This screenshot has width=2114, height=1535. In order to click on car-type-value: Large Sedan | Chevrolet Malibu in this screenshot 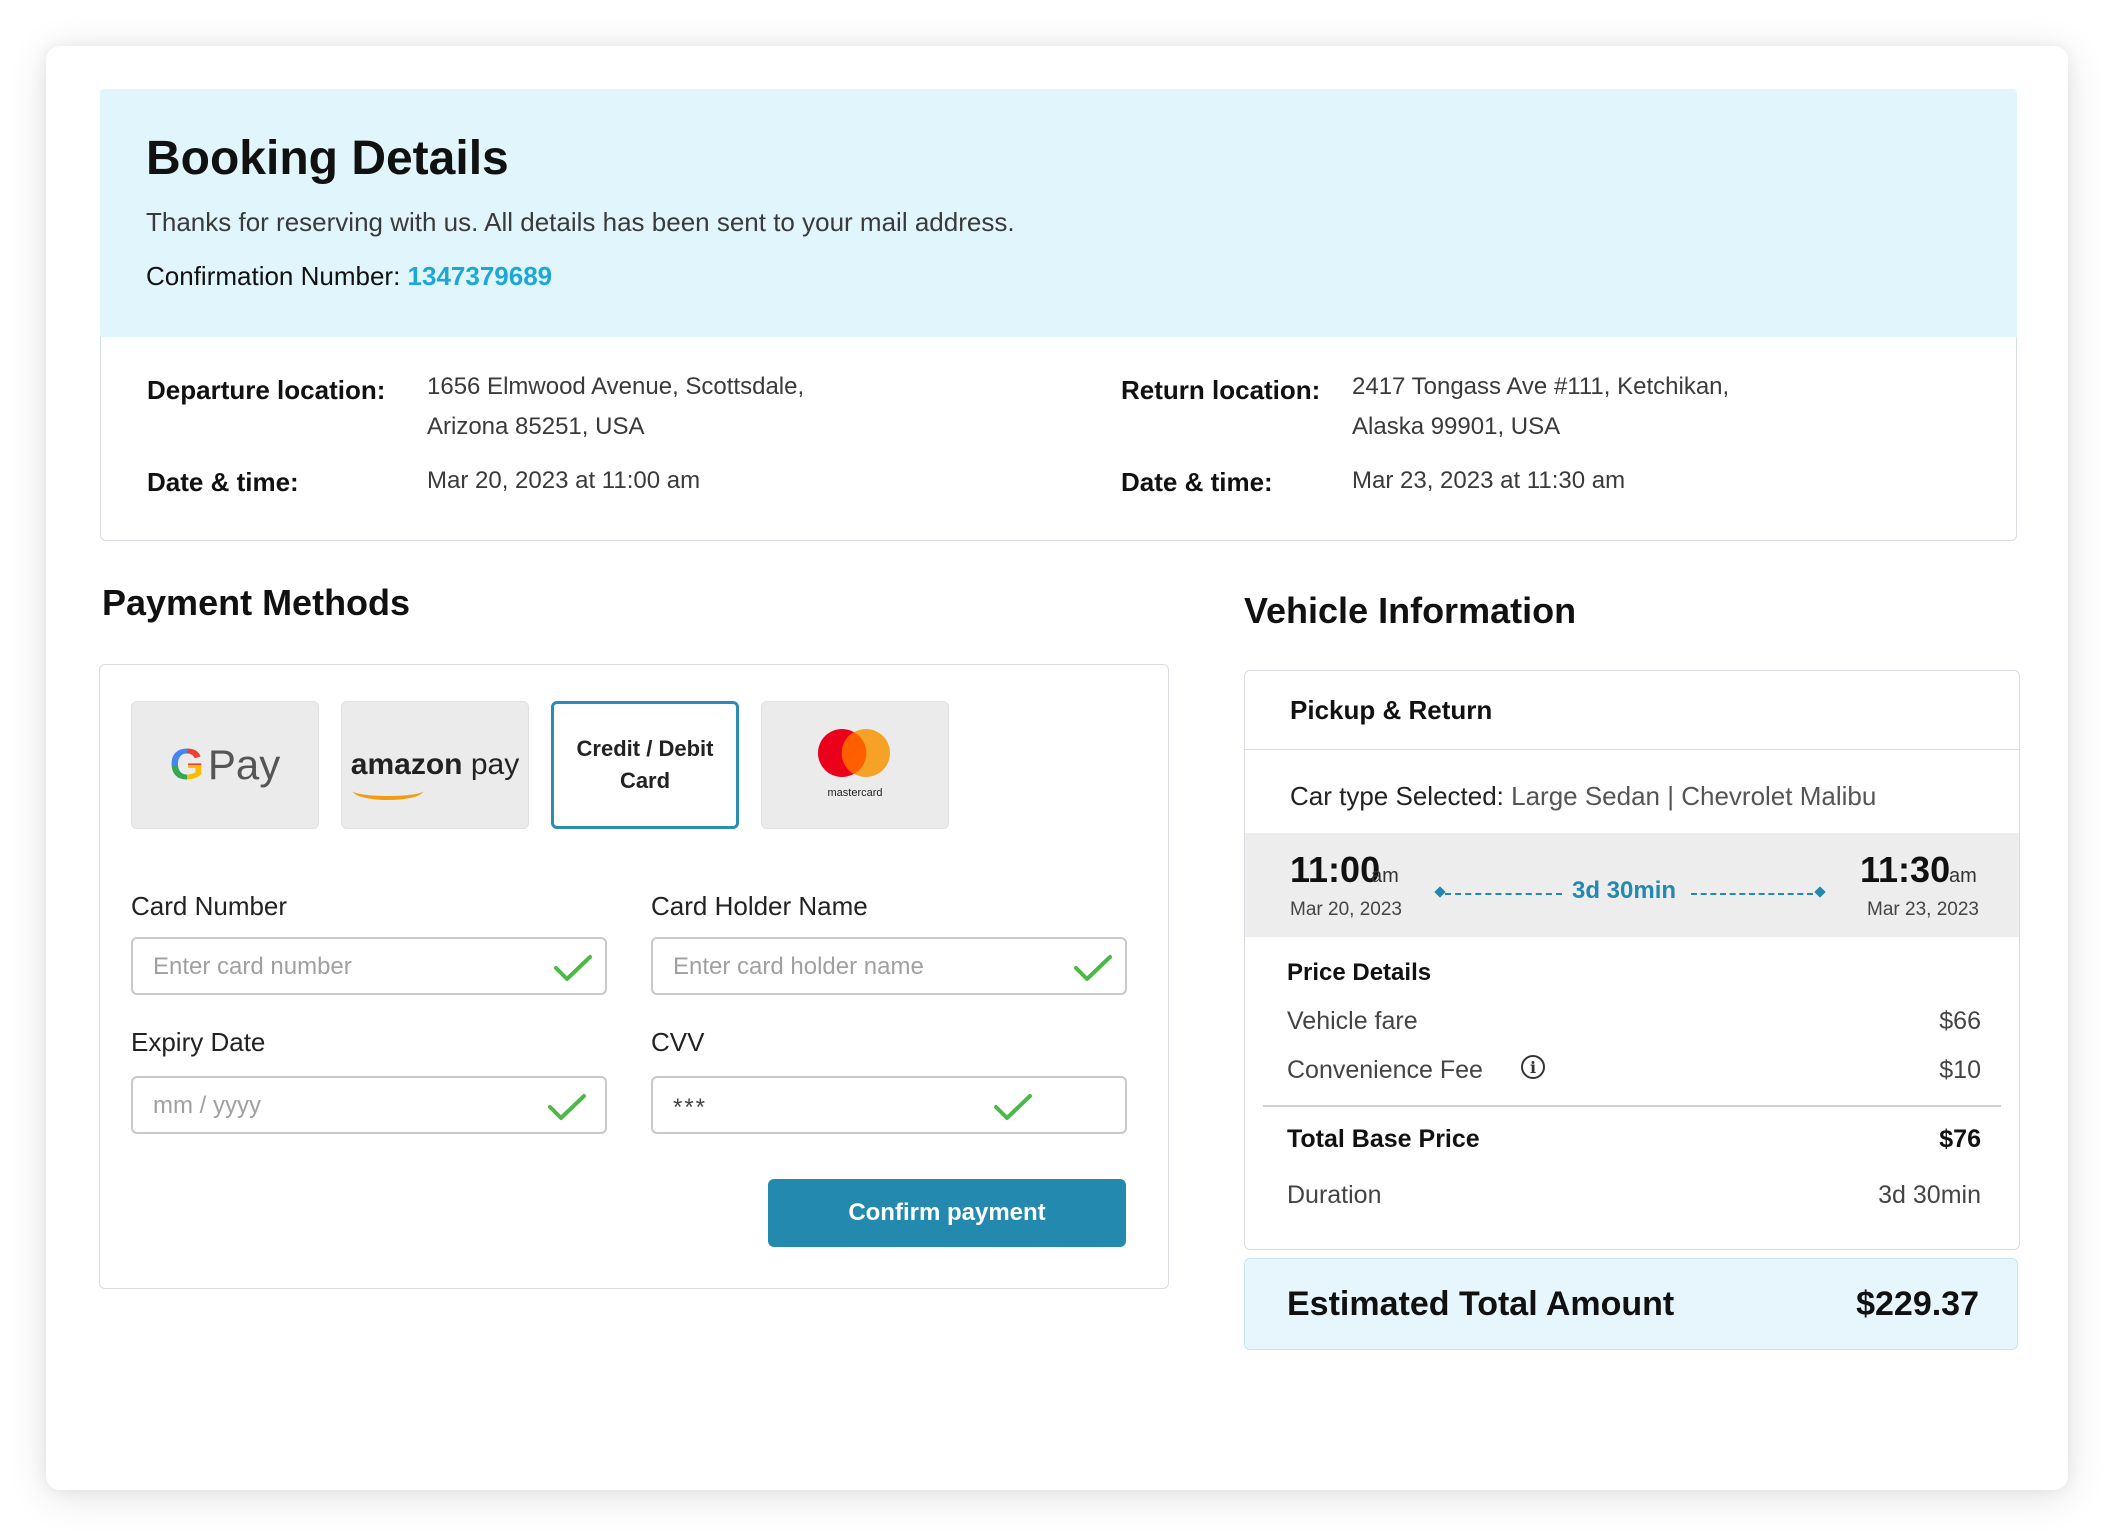, I will do `click(1690, 796)`.